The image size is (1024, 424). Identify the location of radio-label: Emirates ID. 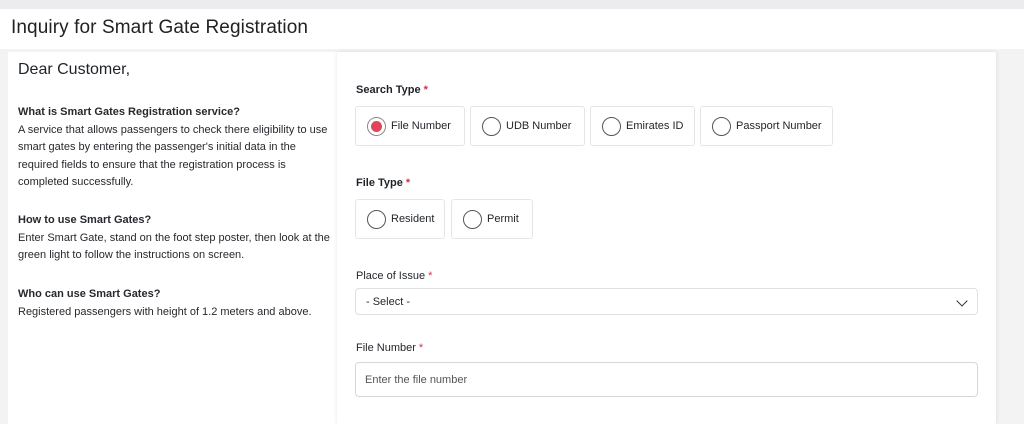
(655, 126).